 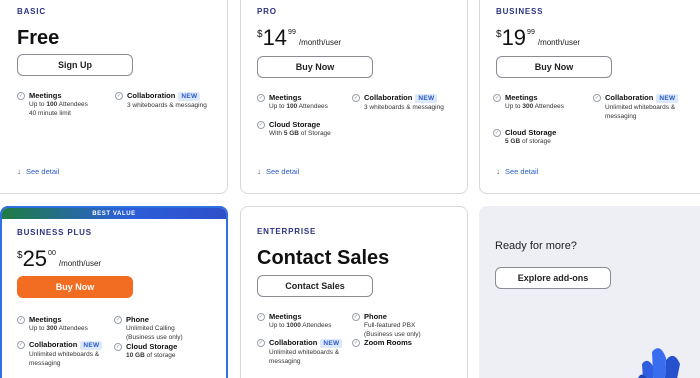 What do you see at coordinates (146, 350) in the screenshot?
I see `feature-cloud-storage: ✓ Cloud Storage 10 GB of storage` at bounding box center [146, 350].